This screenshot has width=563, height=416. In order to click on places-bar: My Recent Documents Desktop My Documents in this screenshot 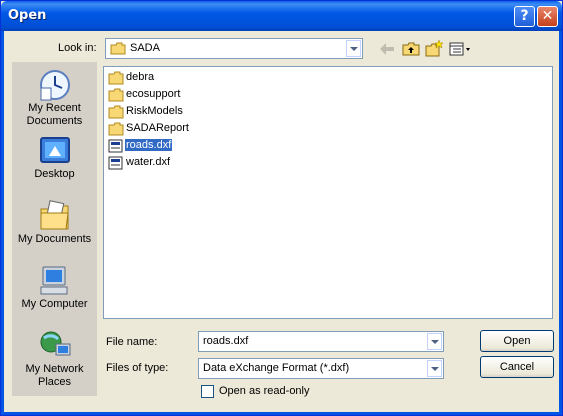, I will do `click(54, 229)`.